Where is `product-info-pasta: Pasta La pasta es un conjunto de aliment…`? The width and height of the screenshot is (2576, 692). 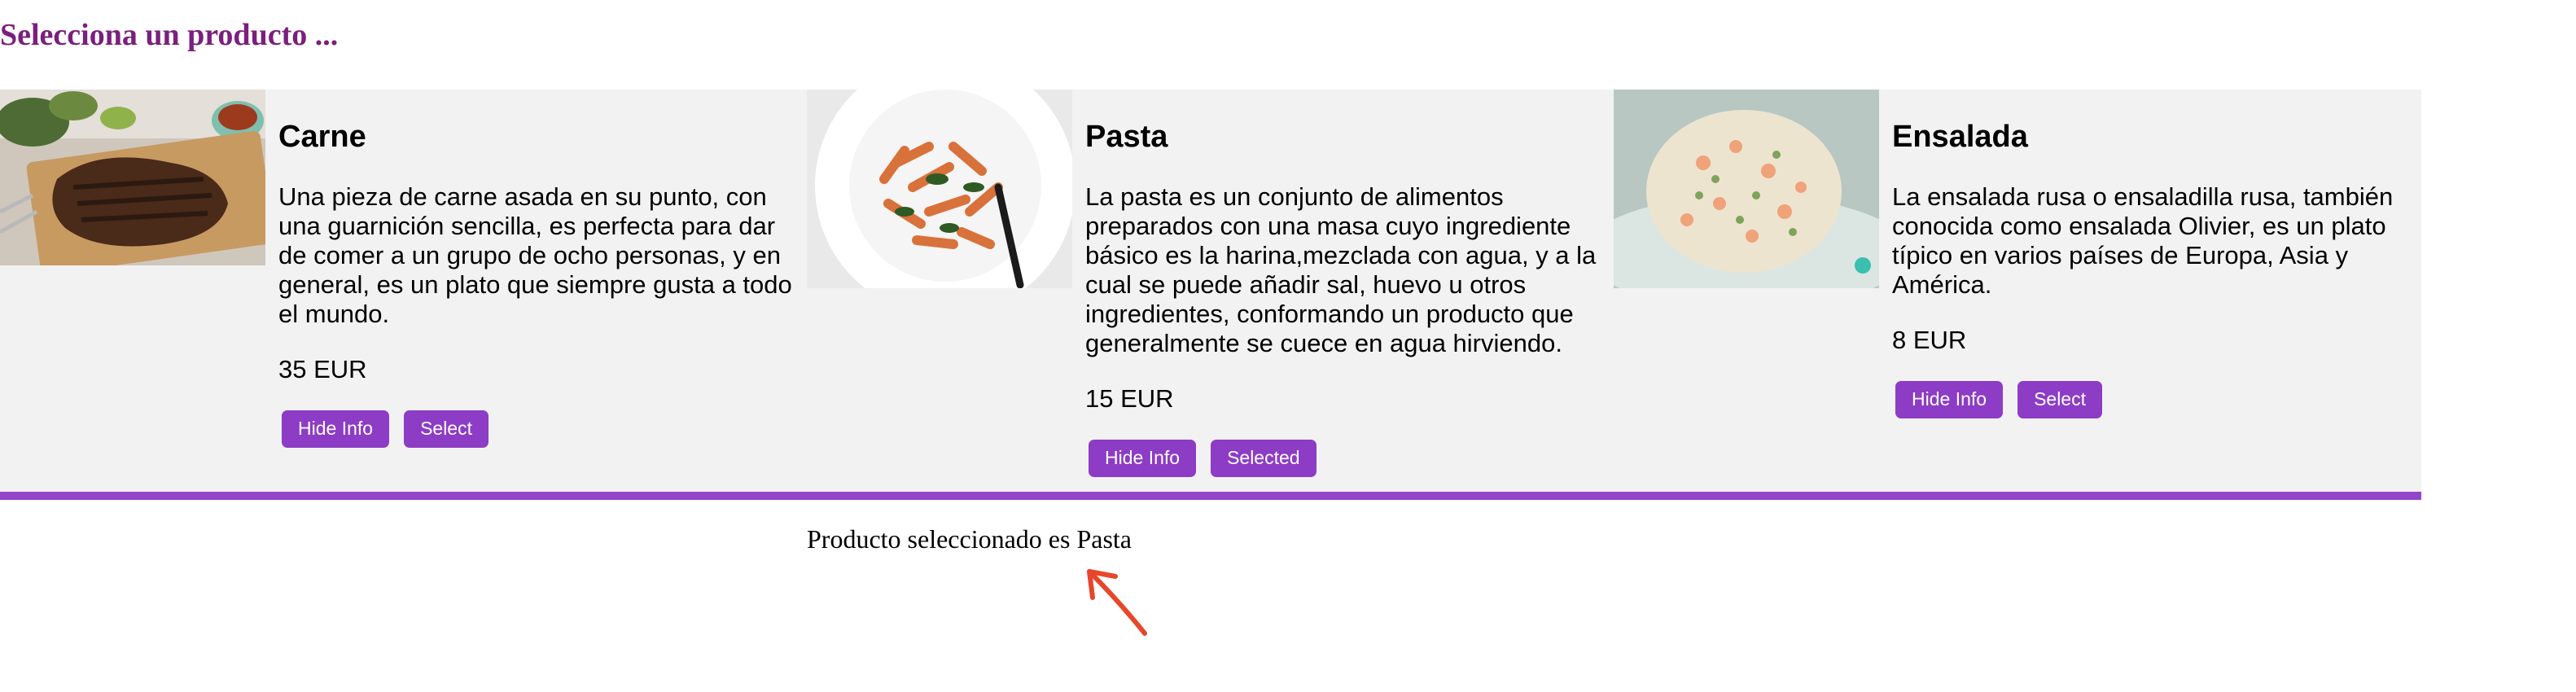 product-info-pasta: Pasta La pasta es un conjunto de aliment… is located at coordinates (1336, 283).